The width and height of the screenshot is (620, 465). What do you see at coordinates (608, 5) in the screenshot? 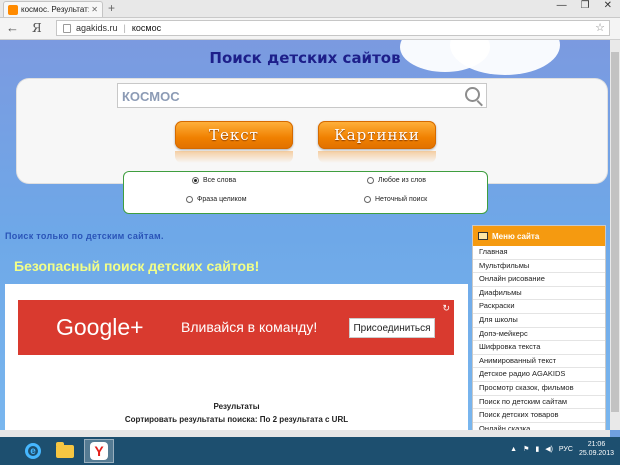
I see `close-window-button: ✕` at bounding box center [608, 5].